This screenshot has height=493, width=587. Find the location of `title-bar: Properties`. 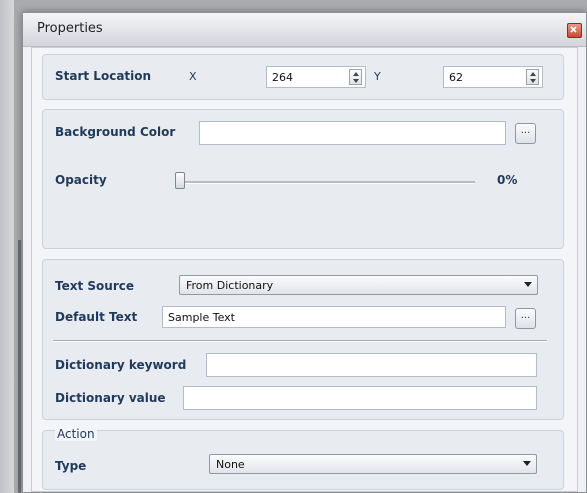

title-bar: Properties is located at coordinates (304, 30).